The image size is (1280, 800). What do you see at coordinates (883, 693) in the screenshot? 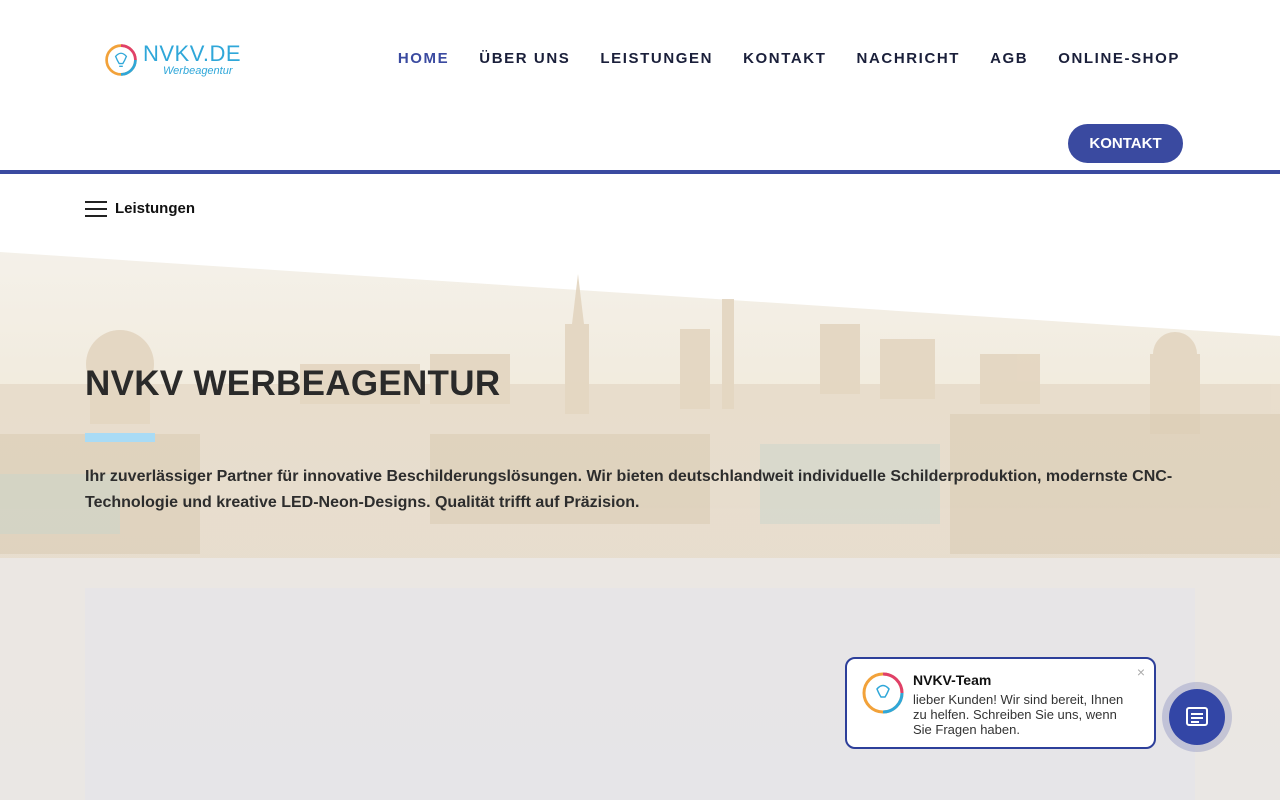
I see `chat-avatar-icon` at bounding box center [883, 693].